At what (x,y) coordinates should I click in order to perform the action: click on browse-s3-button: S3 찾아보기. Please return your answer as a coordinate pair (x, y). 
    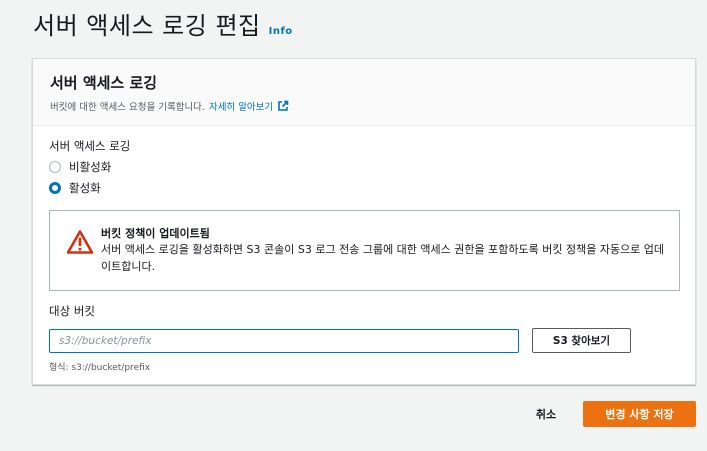
    Looking at the image, I should click on (581, 340).